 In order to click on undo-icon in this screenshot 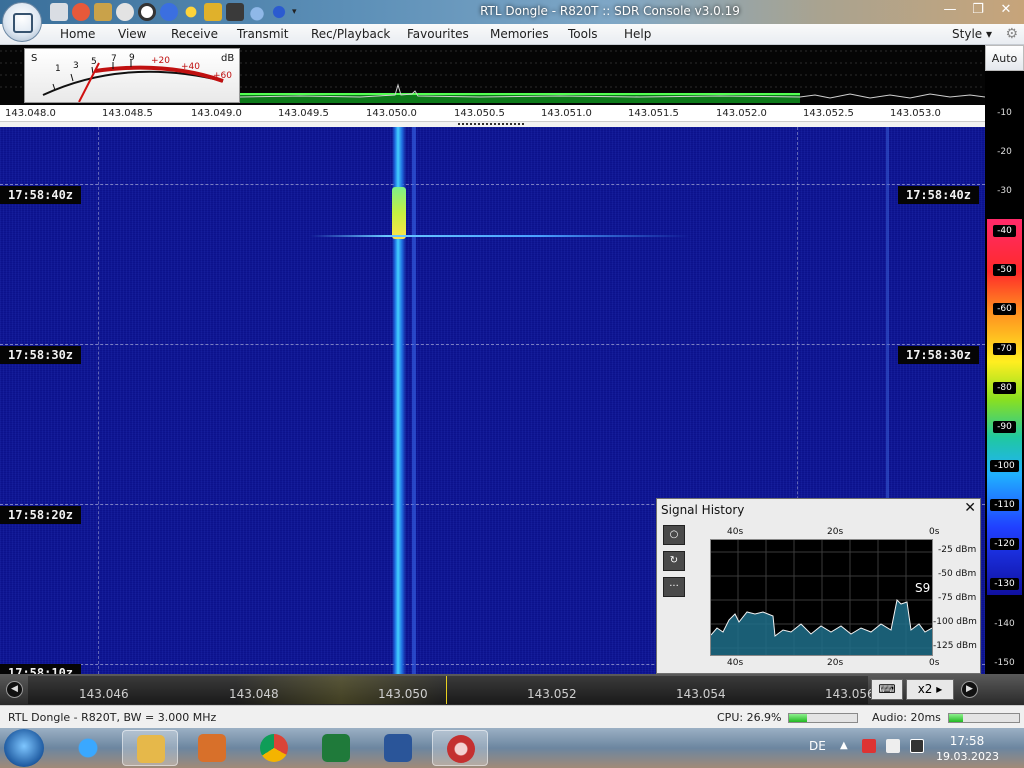, I will do `click(279, 12)`.